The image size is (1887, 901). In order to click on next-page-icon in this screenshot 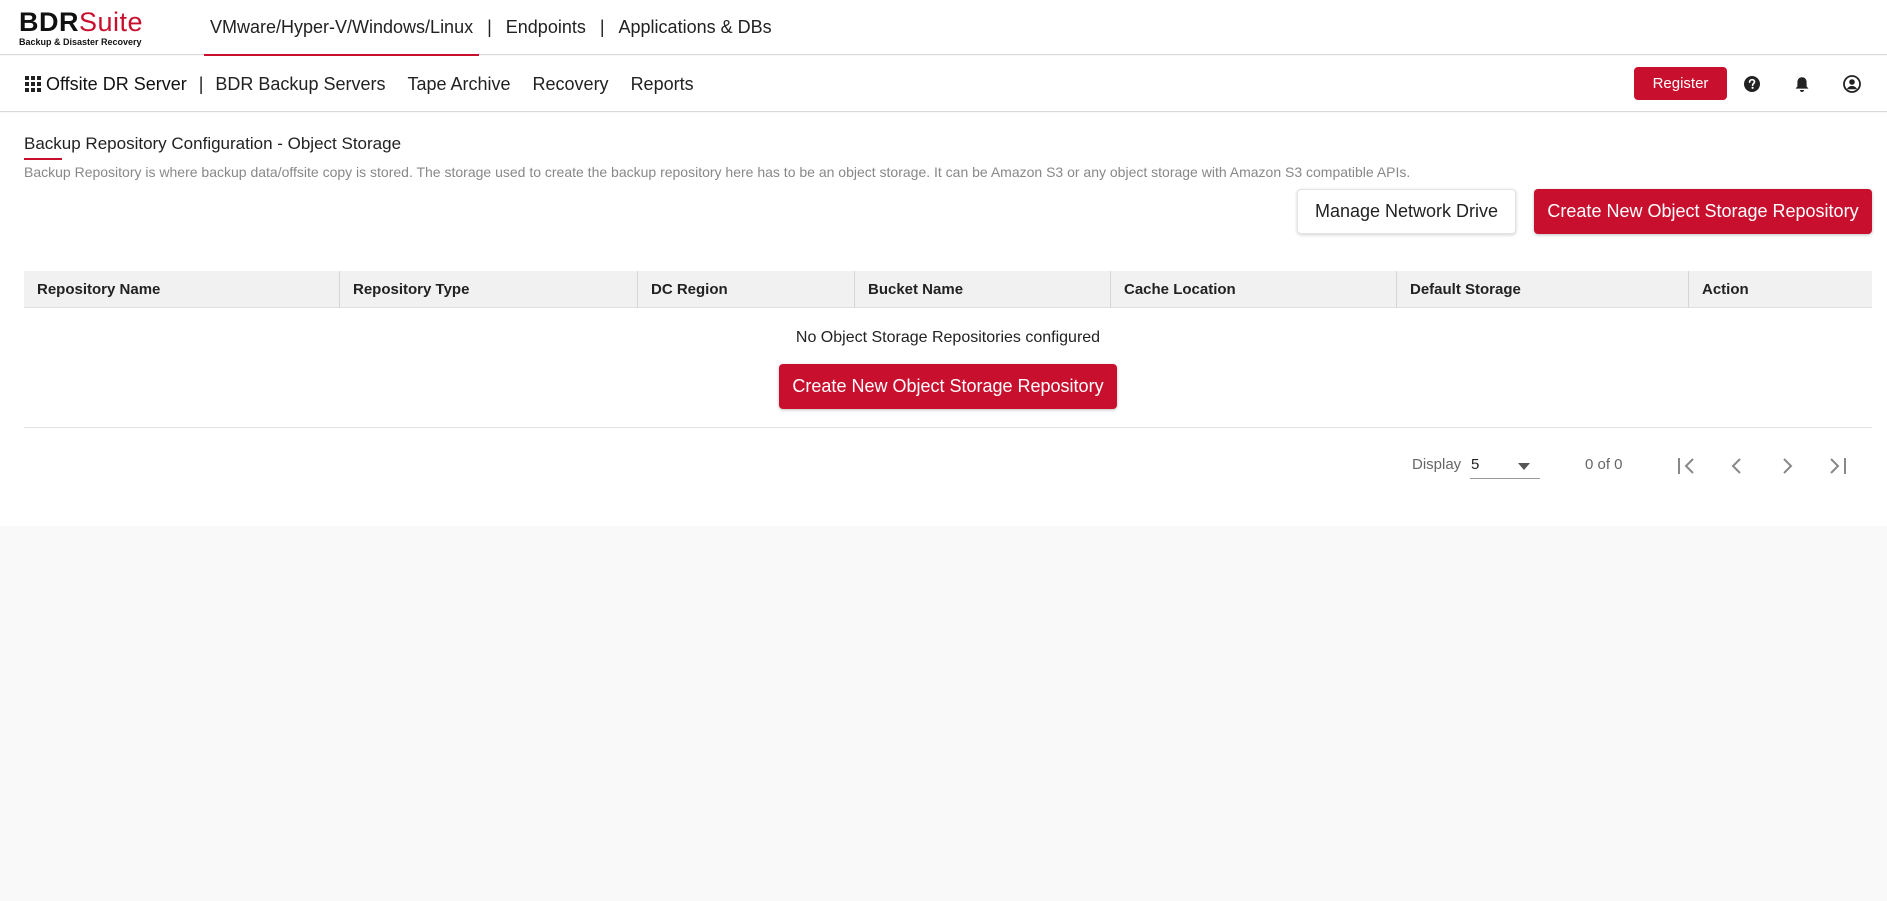, I will do `click(1787, 466)`.